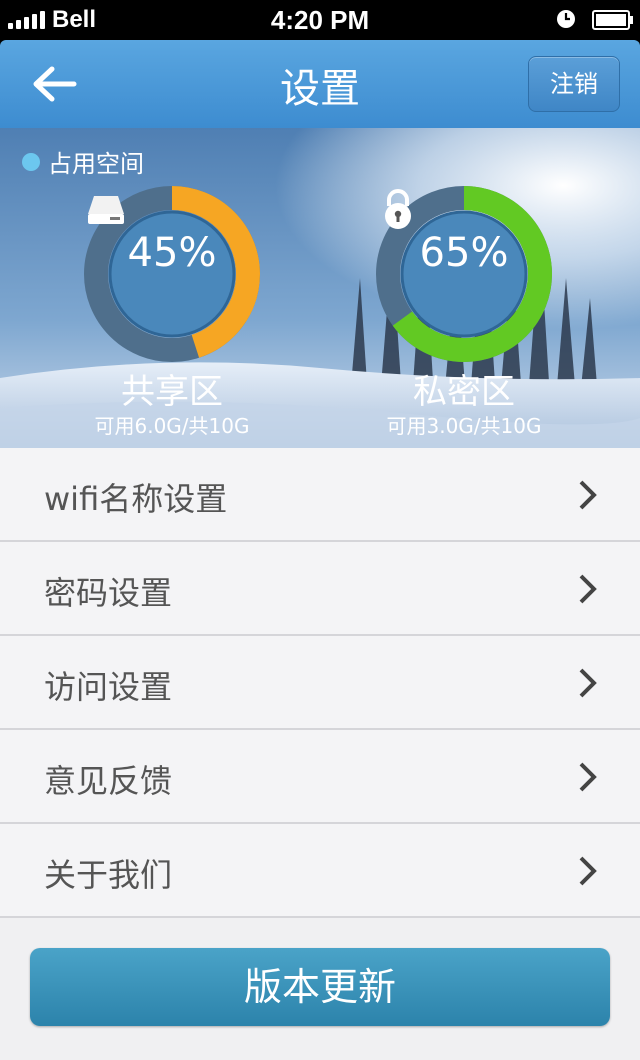 This screenshot has width=640, height=1060. What do you see at coordinates (96, 164) in the screenshot?
I see `usage-label-text: 占用空间` at bounding box center [96, 164].